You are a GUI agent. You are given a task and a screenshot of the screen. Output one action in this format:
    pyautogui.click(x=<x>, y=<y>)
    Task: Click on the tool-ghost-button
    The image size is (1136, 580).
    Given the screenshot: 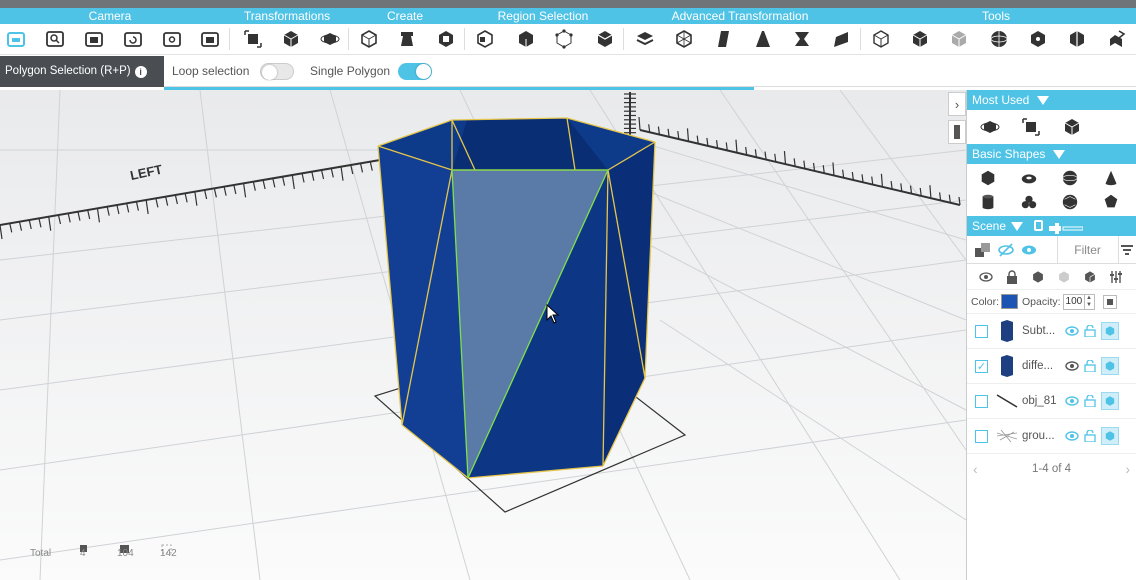 What is the action you would take?
    pyautogui.click(x=959, y=39)
    